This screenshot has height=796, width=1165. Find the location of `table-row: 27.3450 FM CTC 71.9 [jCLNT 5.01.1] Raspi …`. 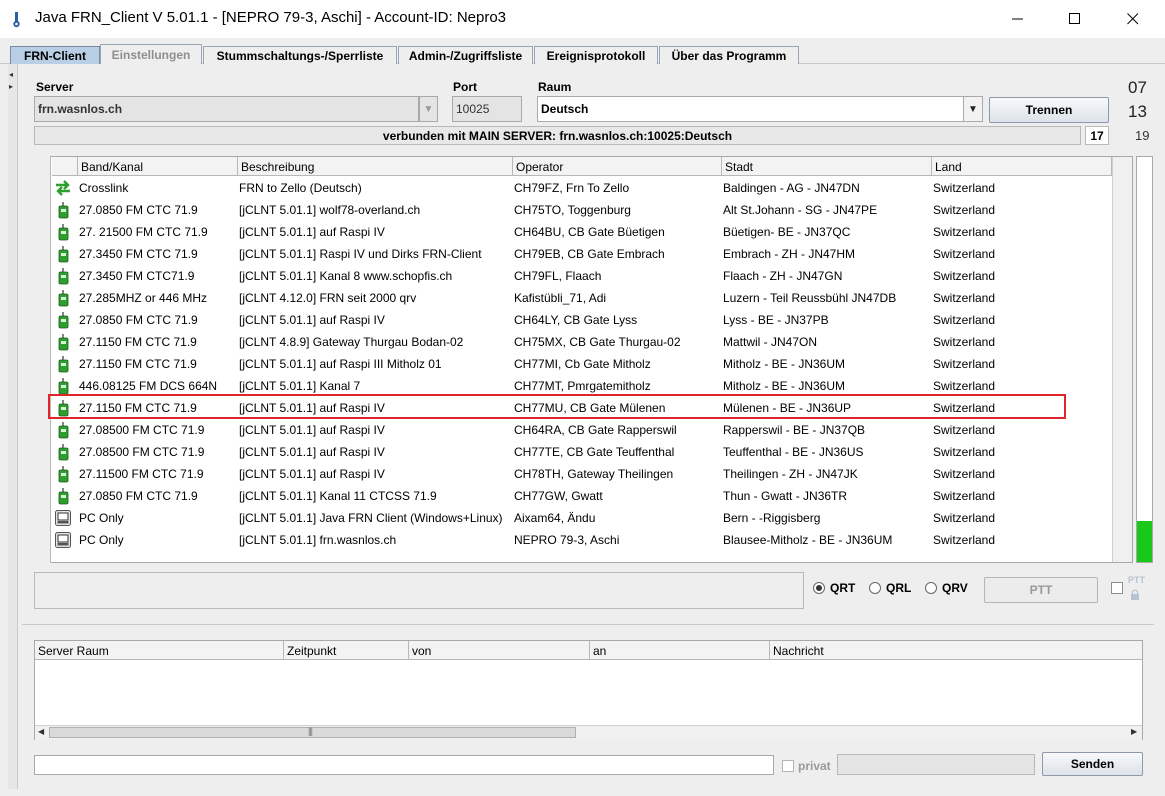

table-row: 27.3450 FM CTC 71.9 [jCLNT 5.01.1] Raspi … is located at coordinates (582, 254).